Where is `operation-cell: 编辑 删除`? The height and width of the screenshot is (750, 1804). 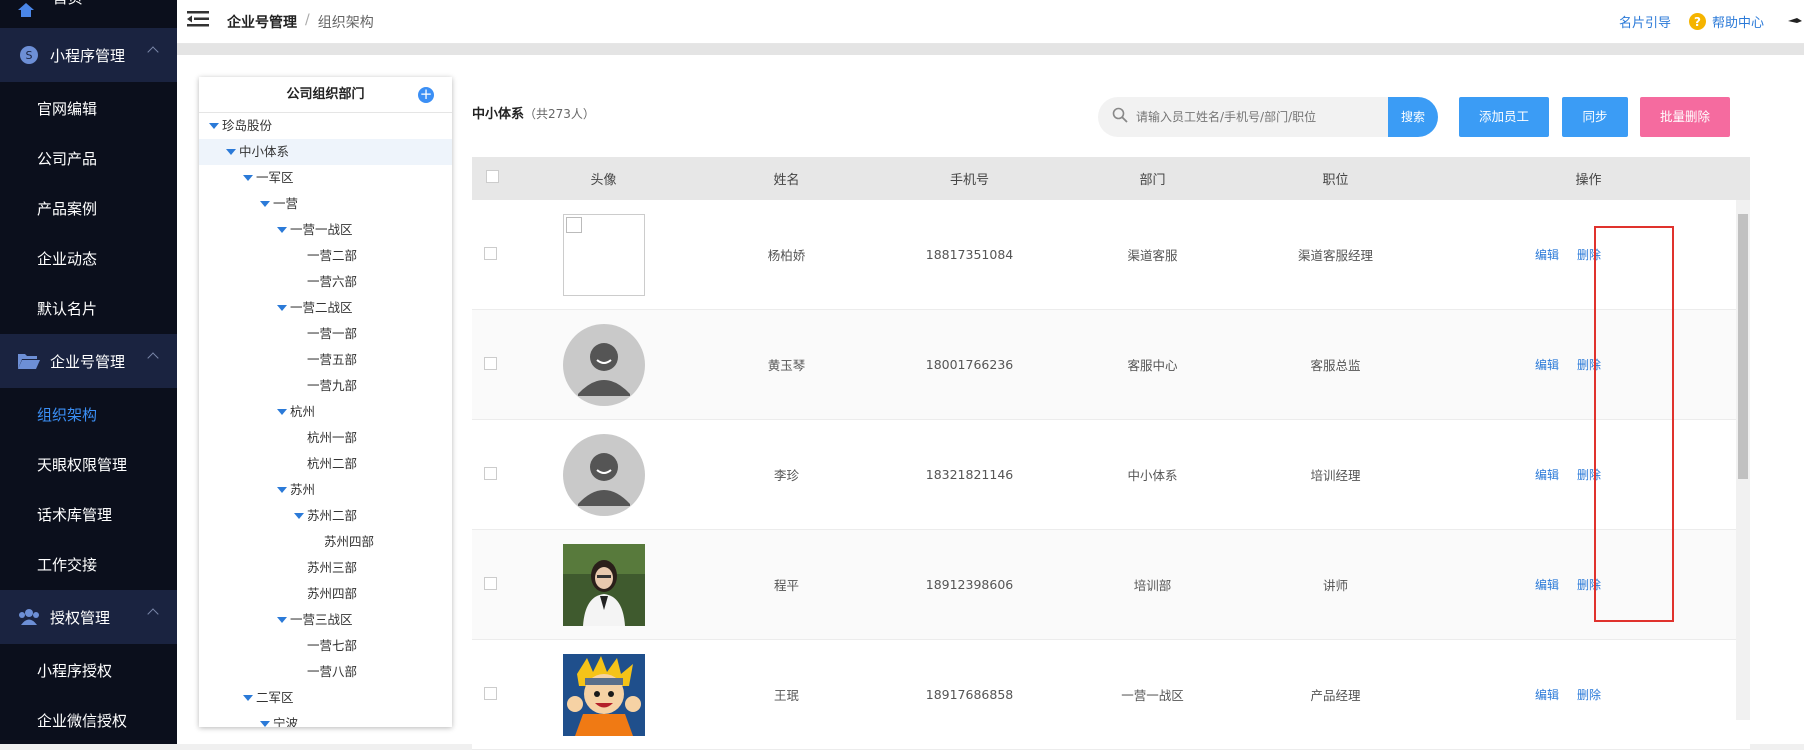 operation-cell: 编辑 删除 is located at coordinates (1588, 584).